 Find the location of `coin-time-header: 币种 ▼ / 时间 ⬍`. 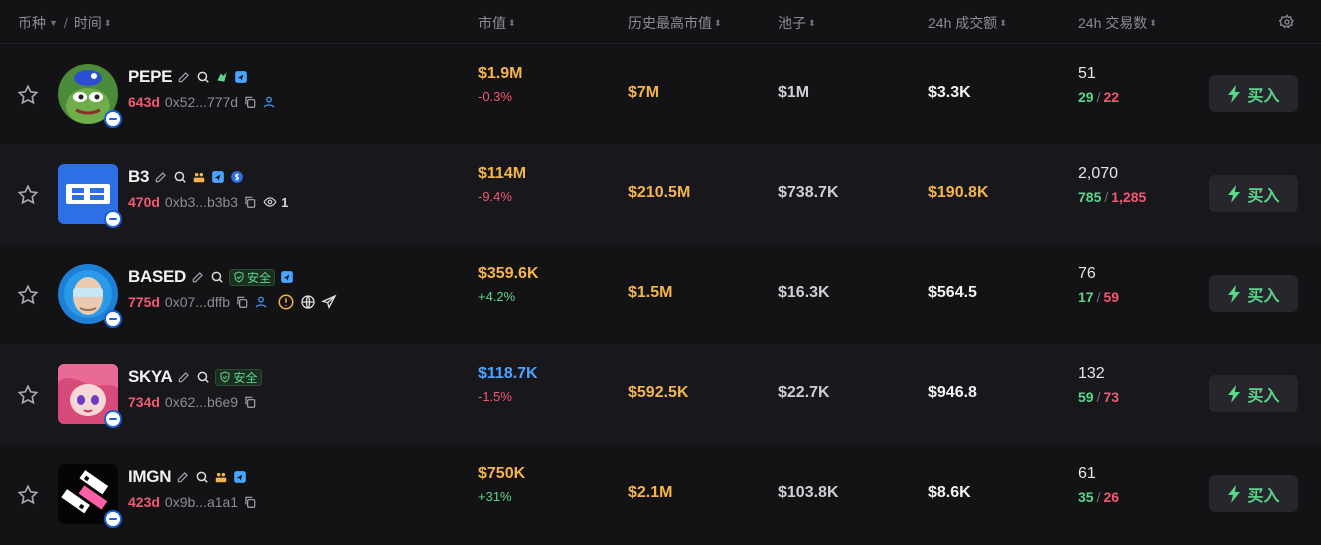

coin-time-header: 币种 ▼ / 时间 ⬍ is located at coordinates (64, 23).